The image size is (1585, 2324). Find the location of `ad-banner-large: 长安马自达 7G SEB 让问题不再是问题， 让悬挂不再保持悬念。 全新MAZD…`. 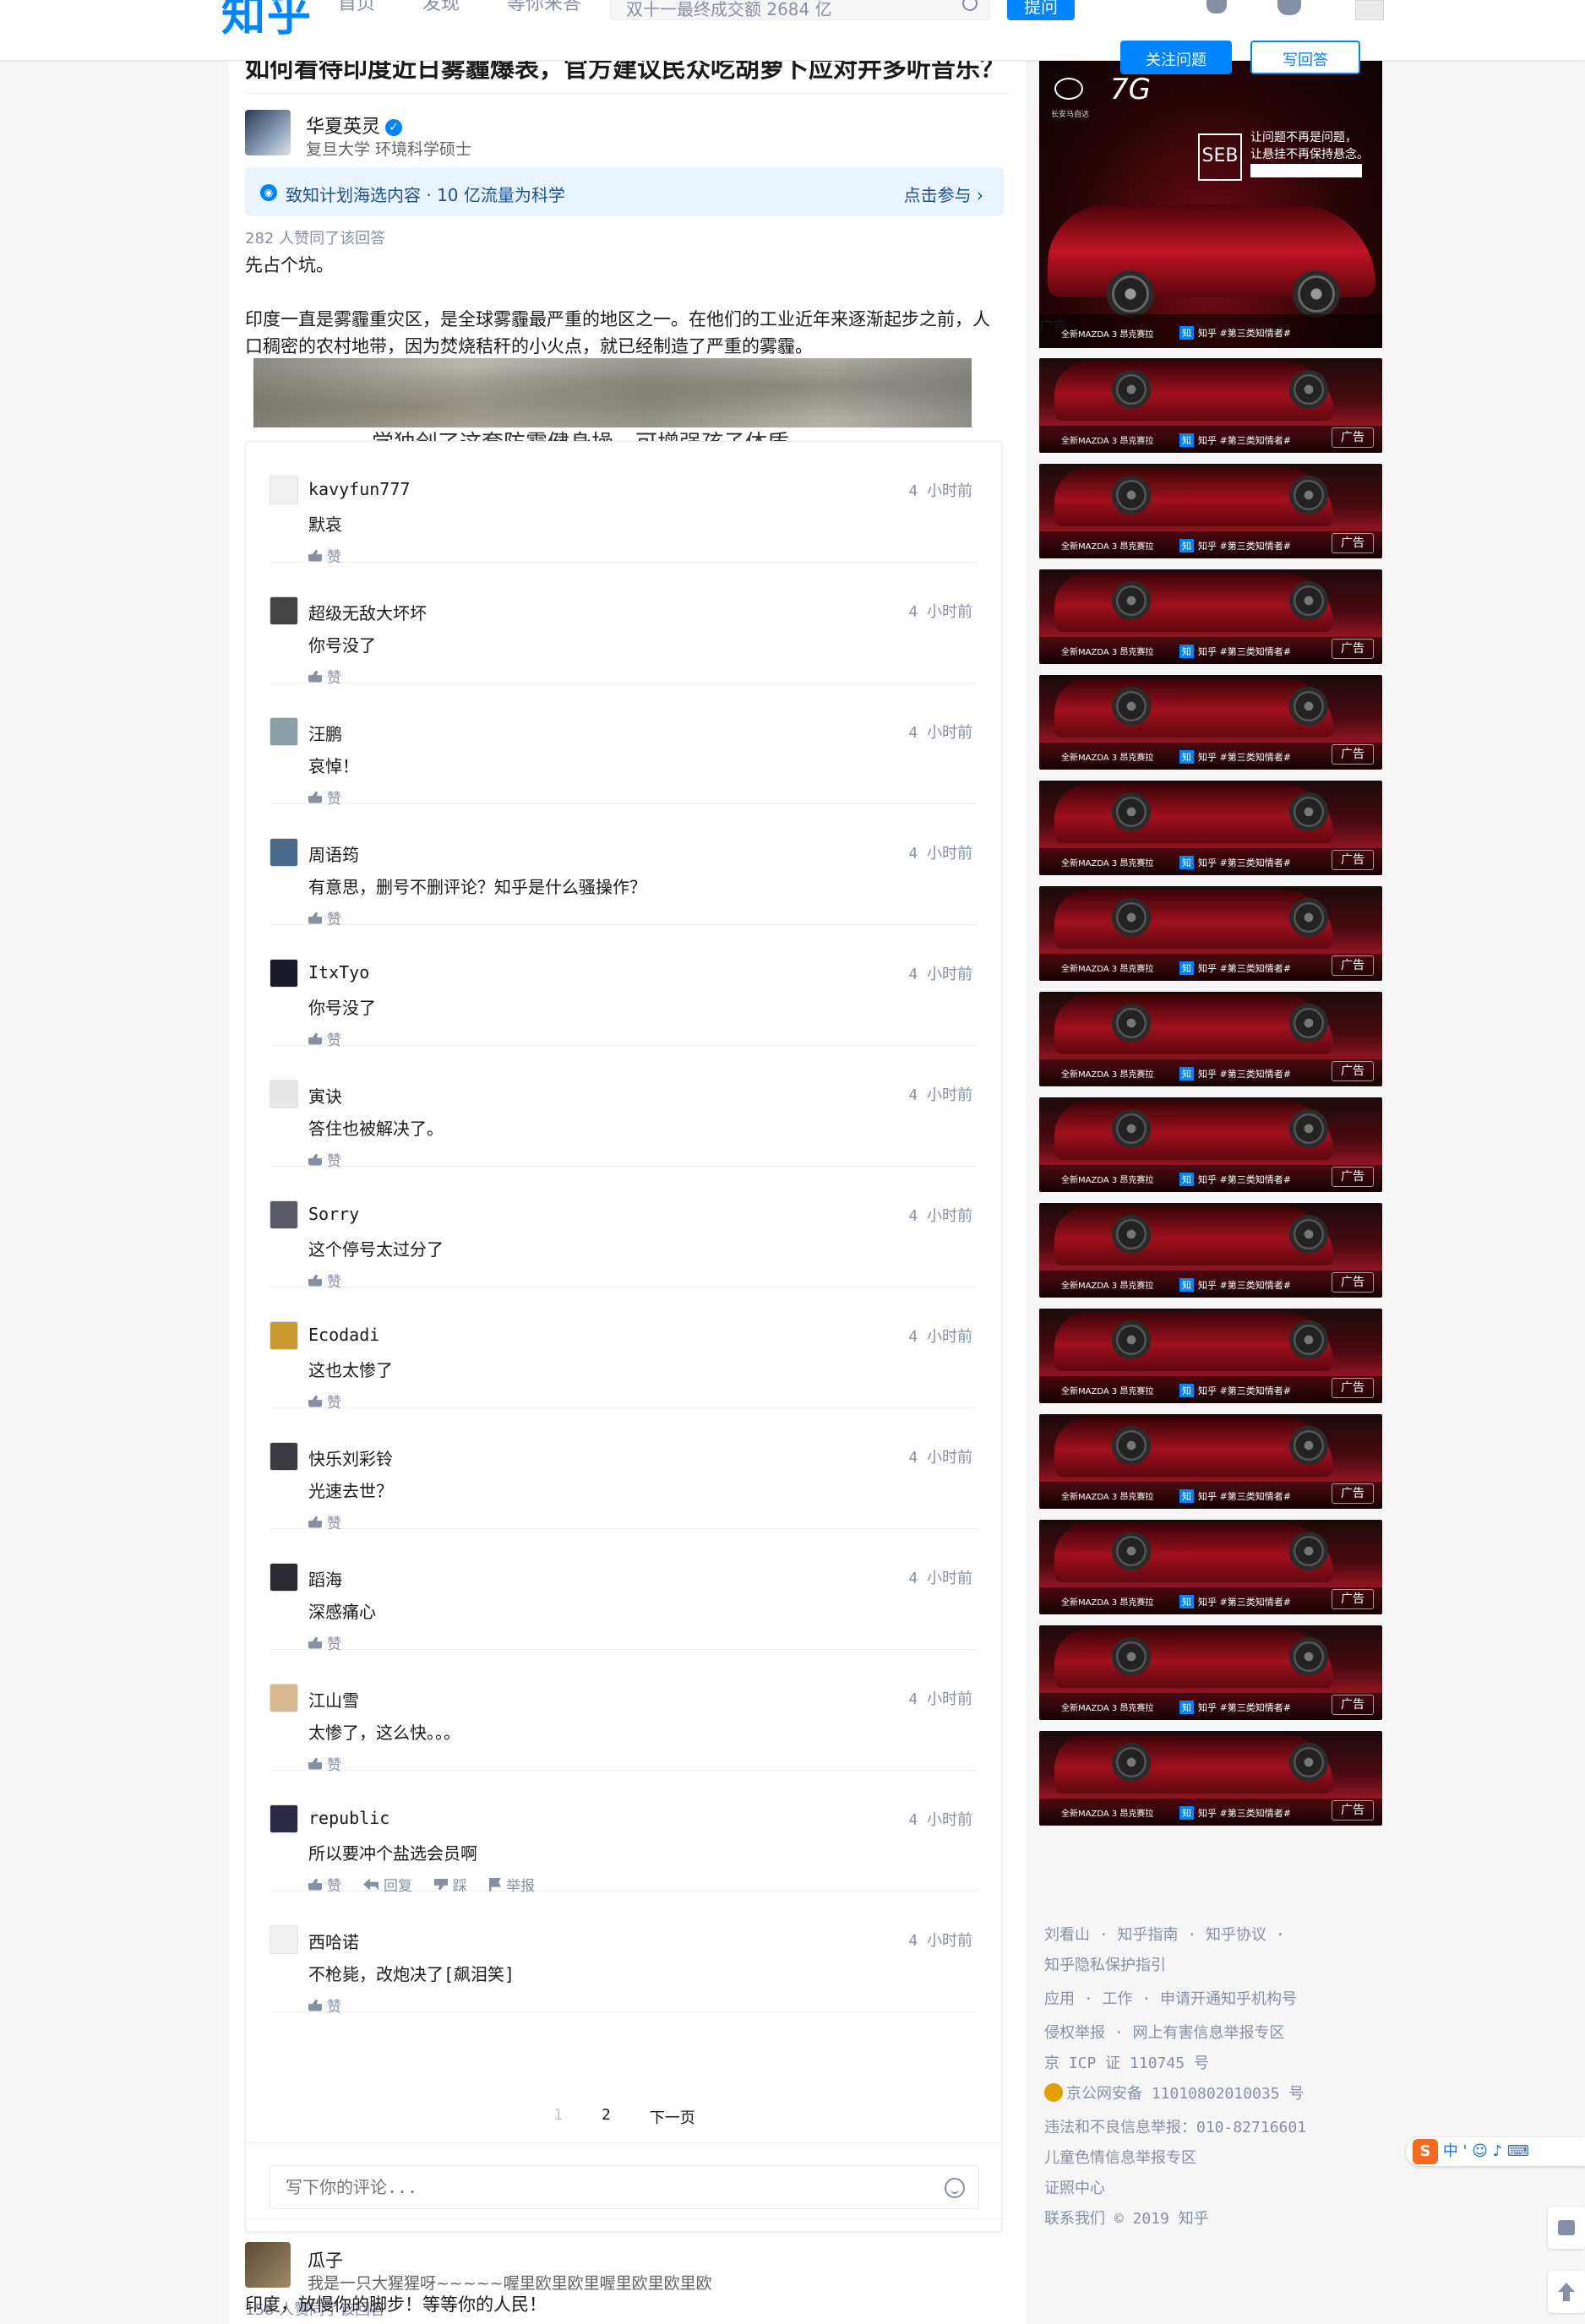

ad-banner-large: 长安马自达 7G SEB 让问题不再是问题， 让悬挂不再保持悬念。 全新MAZD… is located at coordinates (1210, 204).